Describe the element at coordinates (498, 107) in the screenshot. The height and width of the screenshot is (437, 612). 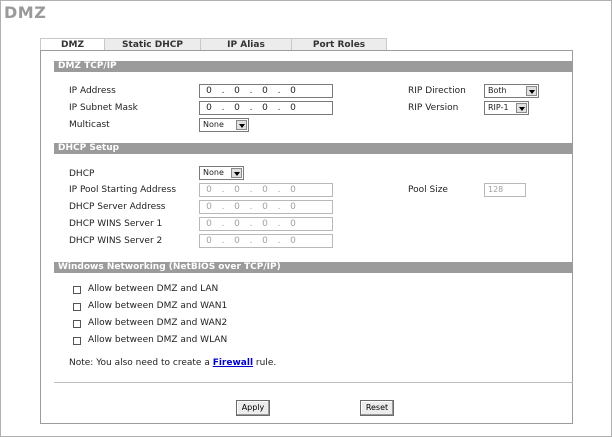
I see `rip-version-value: RIP-1` at that location.